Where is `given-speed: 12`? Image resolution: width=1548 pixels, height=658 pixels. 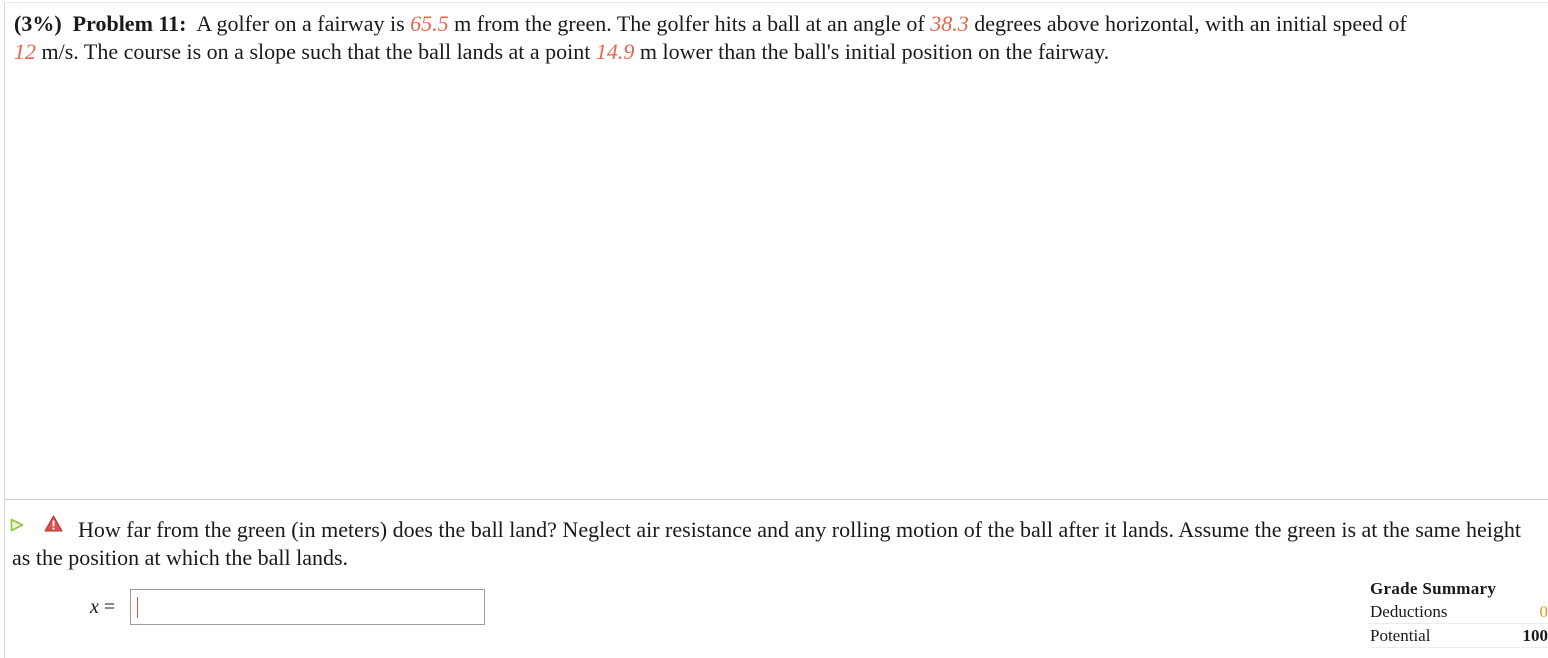 given-speed: 12 is located at coordinates (25, 51).